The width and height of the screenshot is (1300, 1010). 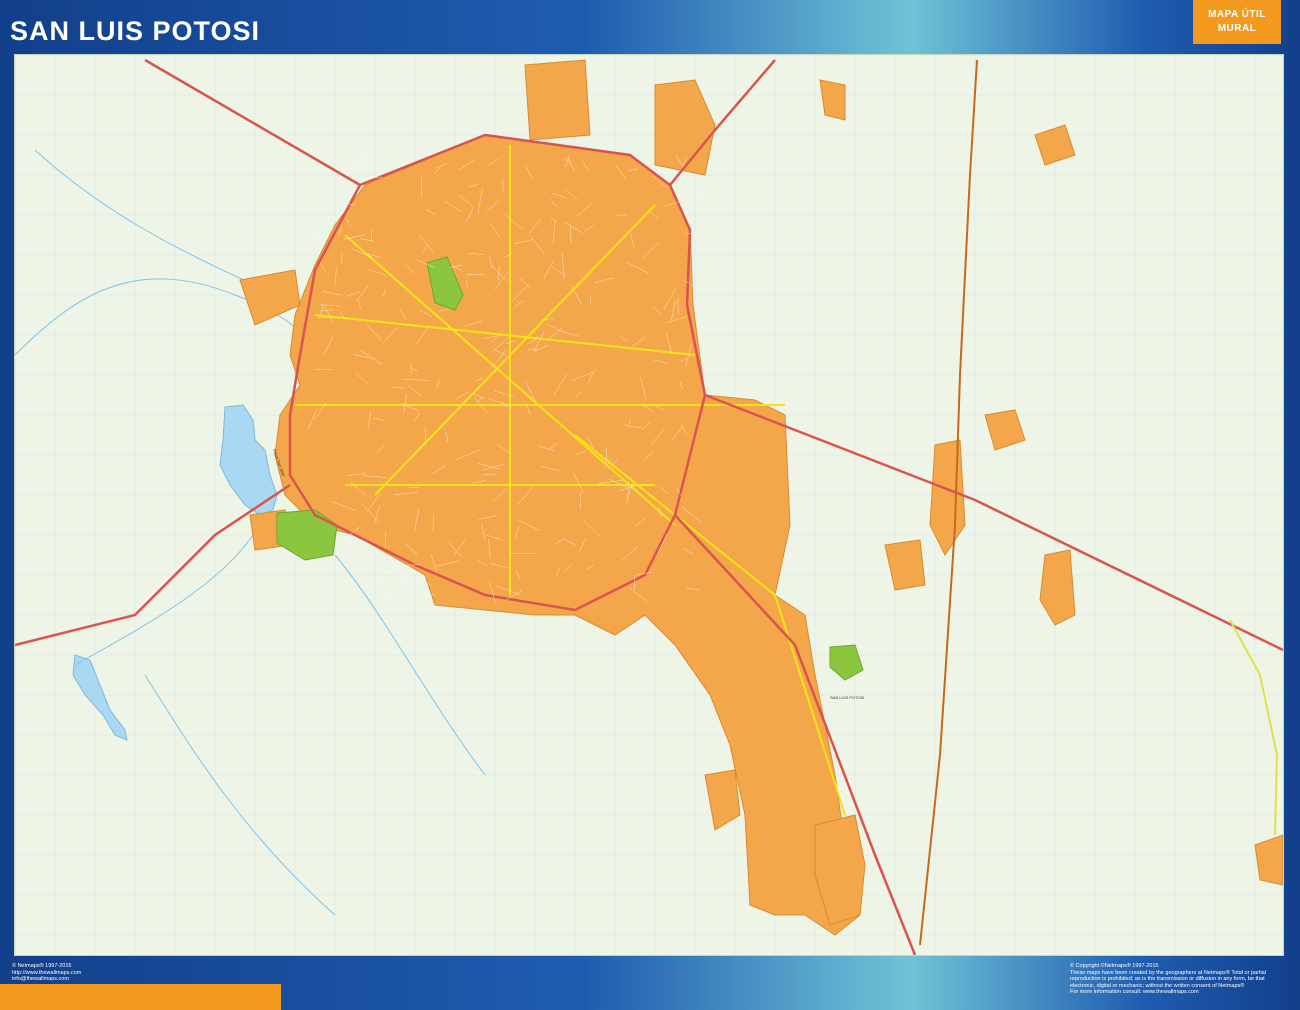 I want to click on badge-line2: MURAL, so click(x=1237, y=28).